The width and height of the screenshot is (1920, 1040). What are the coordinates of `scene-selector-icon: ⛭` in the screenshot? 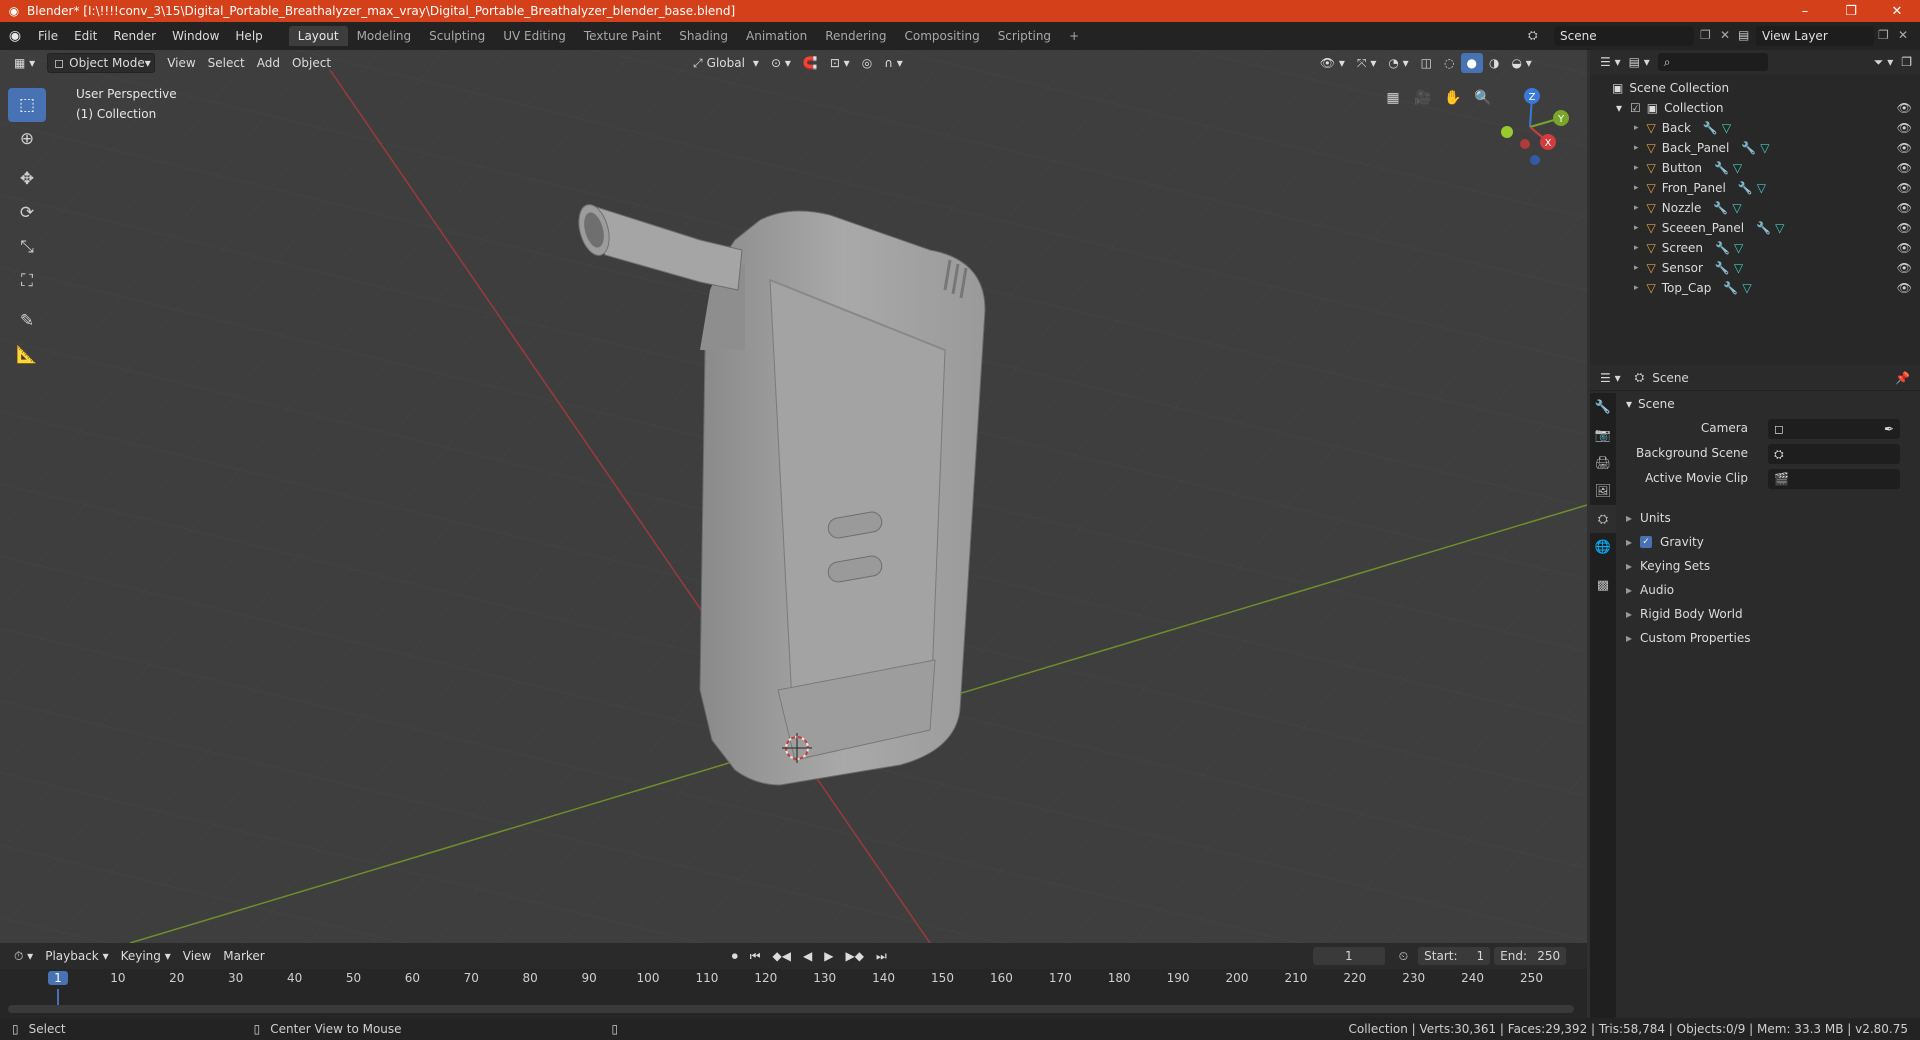 It's located at (1533, 35).